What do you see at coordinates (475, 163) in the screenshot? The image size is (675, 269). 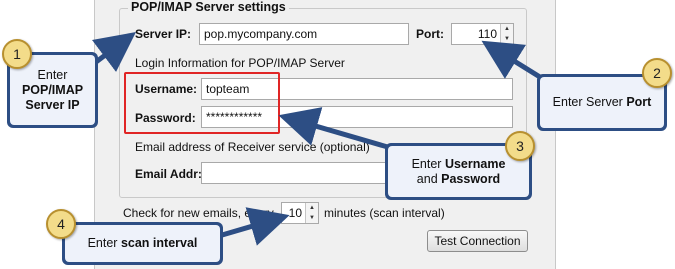 I see `callout-3-bold1: Username` at bounding box center [475, 163].